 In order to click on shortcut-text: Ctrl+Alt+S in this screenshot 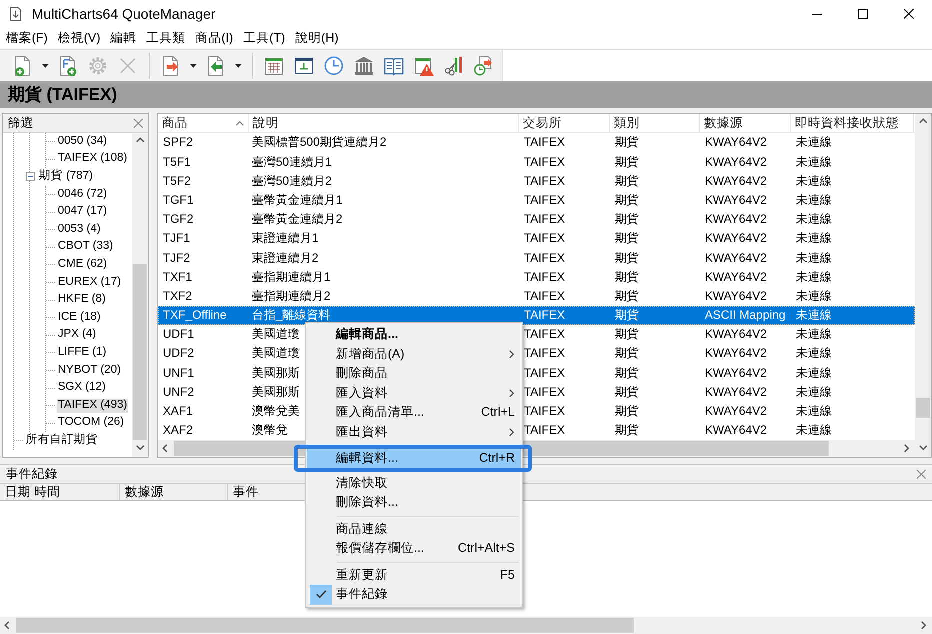, I will do `click(486, 548)`.